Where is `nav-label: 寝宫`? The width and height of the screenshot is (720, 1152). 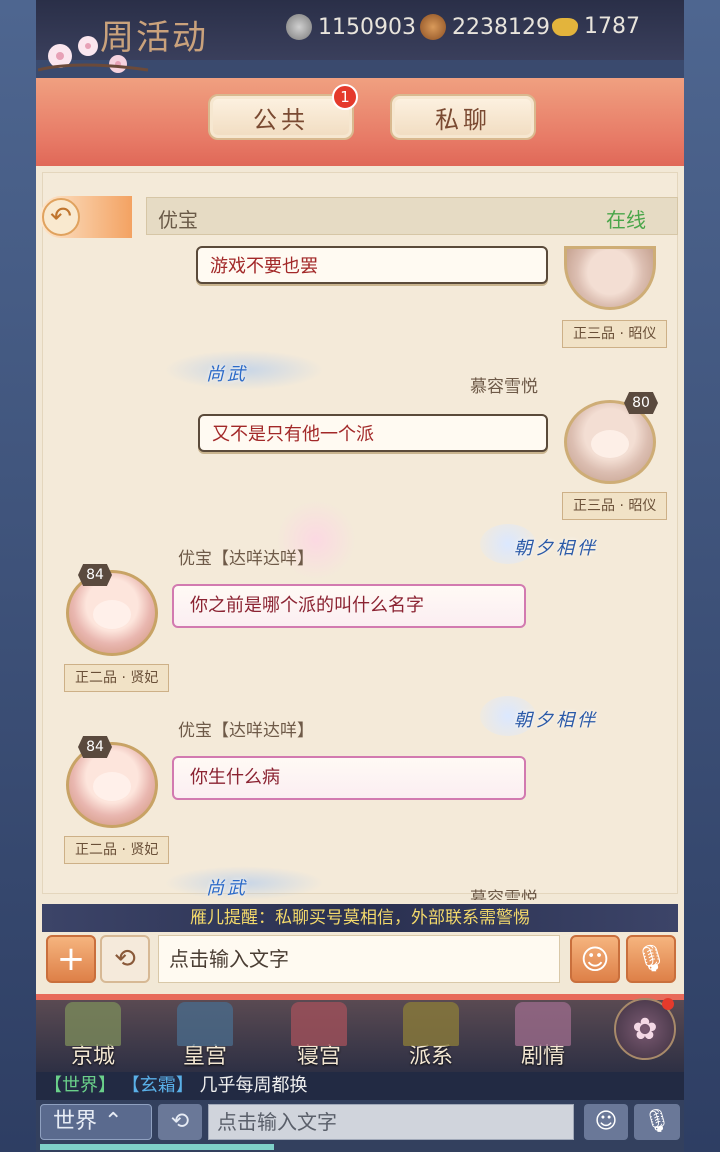 nav-label: 寝宫 is located at coordinates (318, 1056).